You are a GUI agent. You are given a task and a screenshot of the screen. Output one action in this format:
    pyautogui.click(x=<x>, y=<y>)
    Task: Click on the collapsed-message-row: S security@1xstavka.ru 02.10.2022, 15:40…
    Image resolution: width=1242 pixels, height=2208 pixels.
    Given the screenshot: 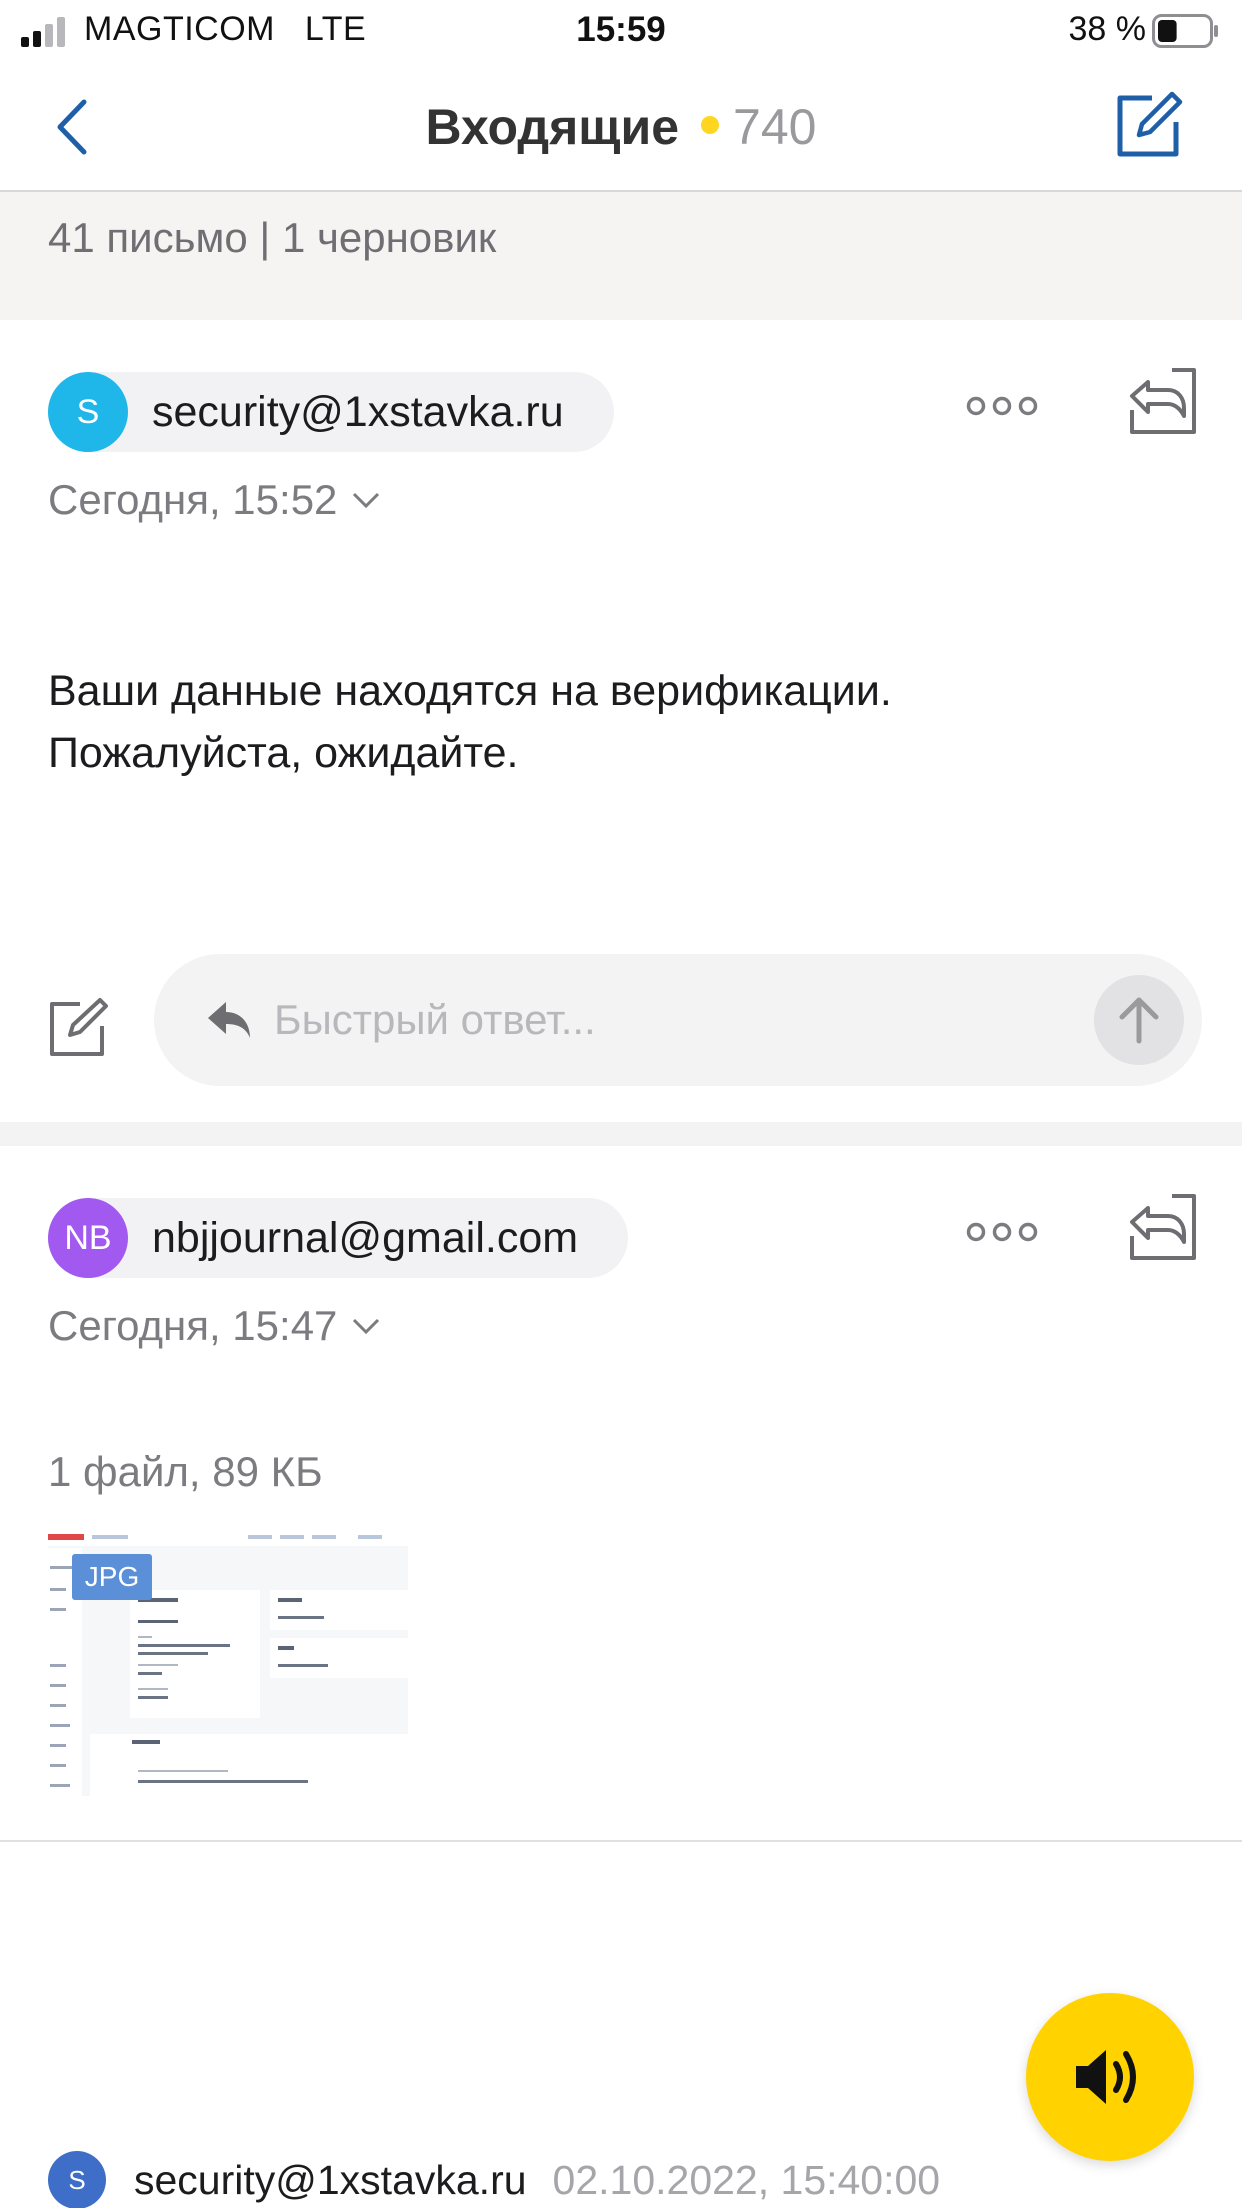 What is the action you would take?
    pyautogui.click(x=494, y=2179)
    